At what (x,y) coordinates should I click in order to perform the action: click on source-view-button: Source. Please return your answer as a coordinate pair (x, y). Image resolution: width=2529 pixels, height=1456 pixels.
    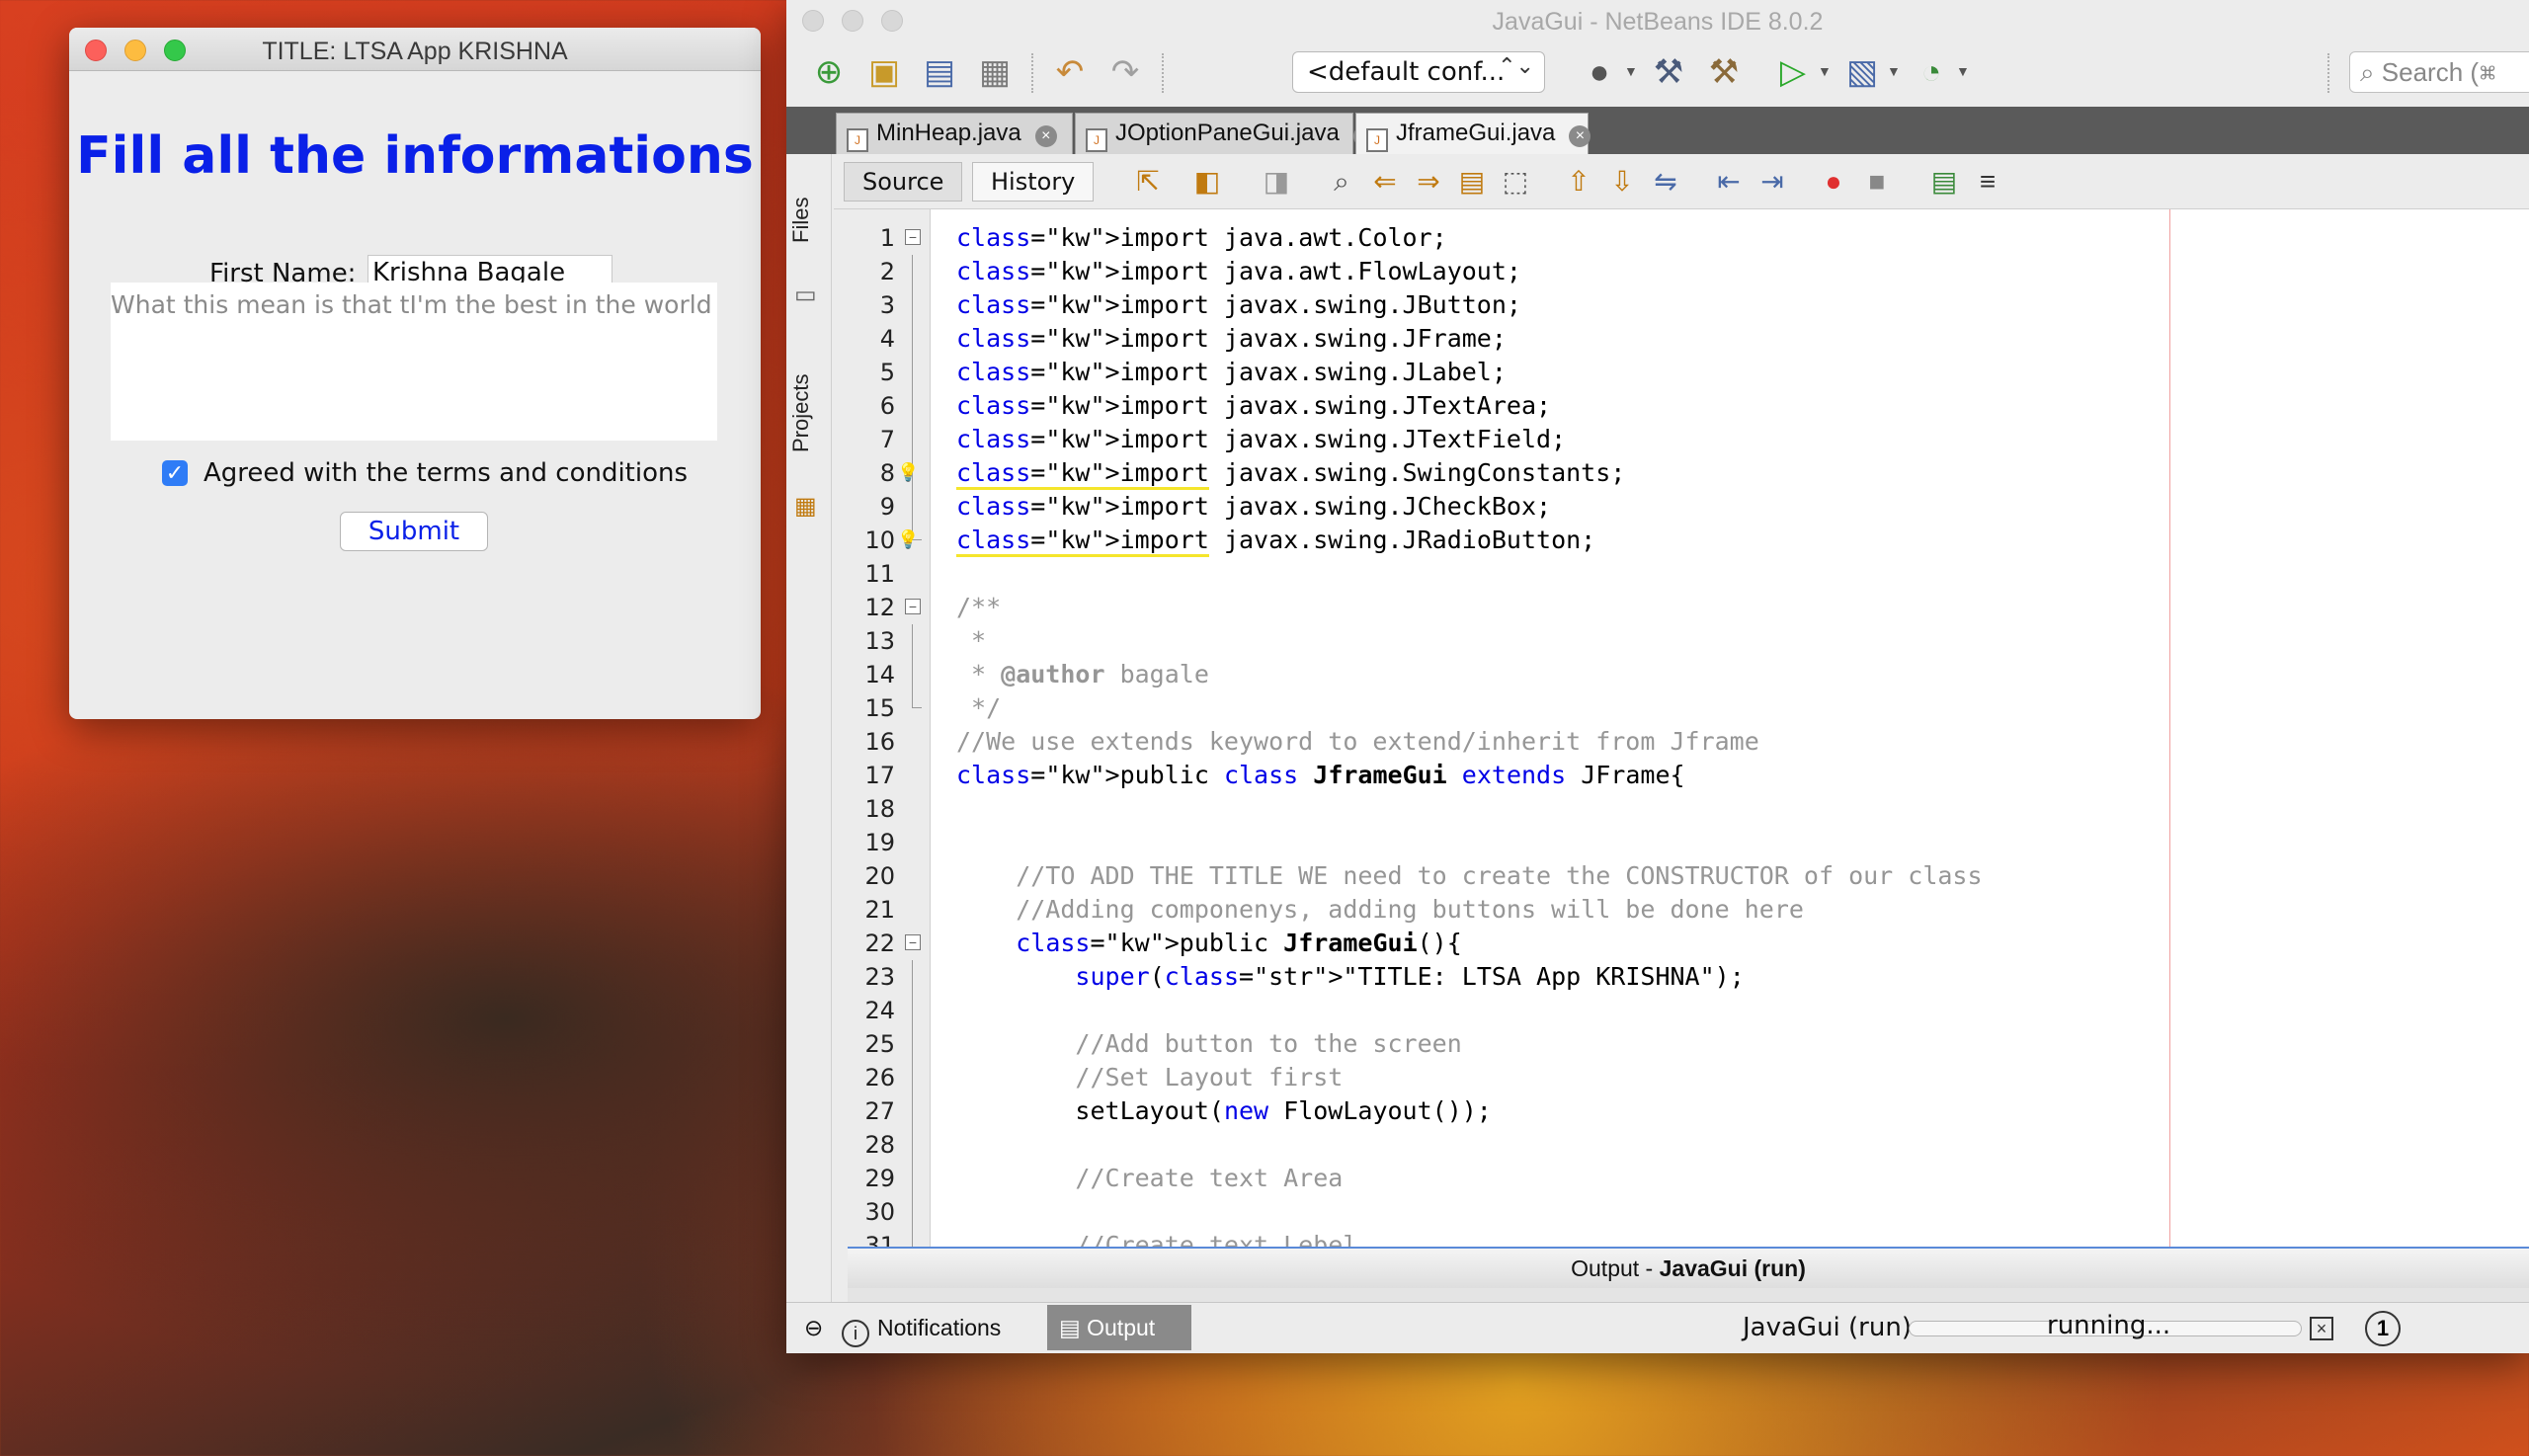
    Looking at the image, I should click on (903, 182).